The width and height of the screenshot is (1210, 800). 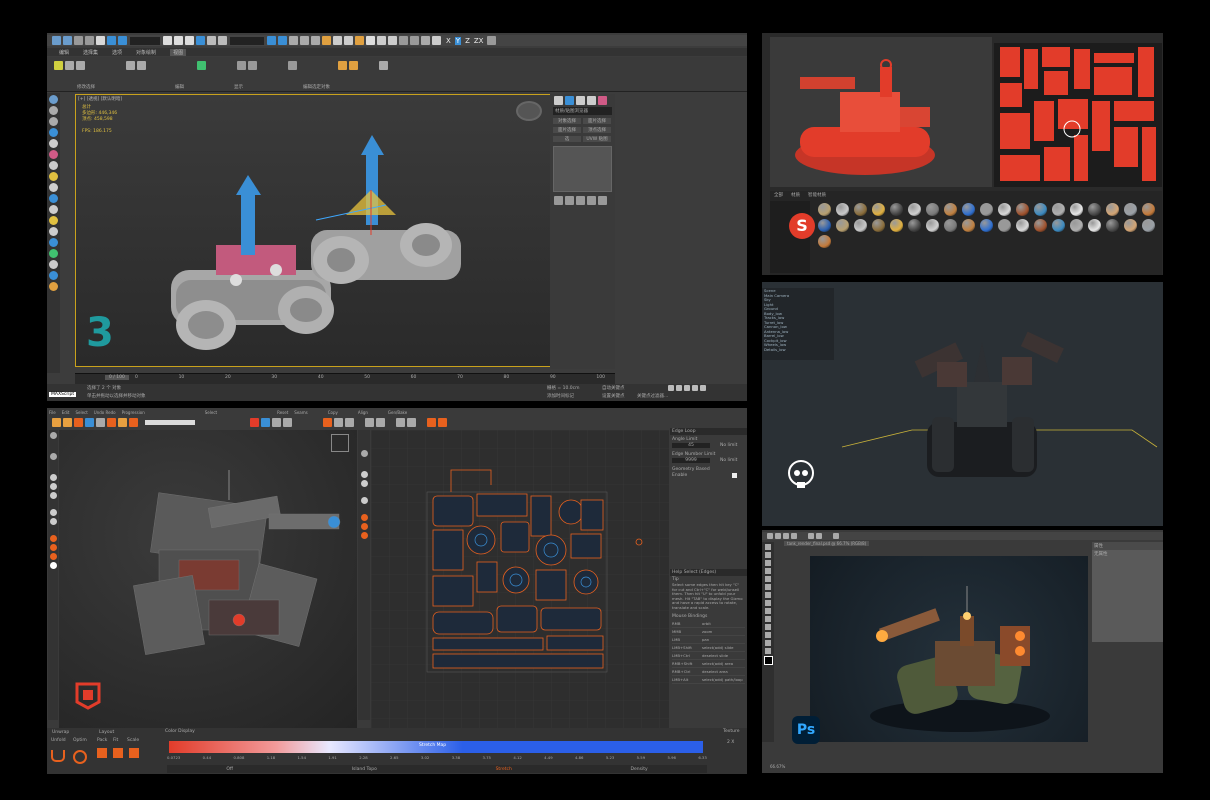 What do you see at coordinates (340, 443) in the screenshot?
I see `rizom-3d-viewcube` at bounding box center [340, 443].